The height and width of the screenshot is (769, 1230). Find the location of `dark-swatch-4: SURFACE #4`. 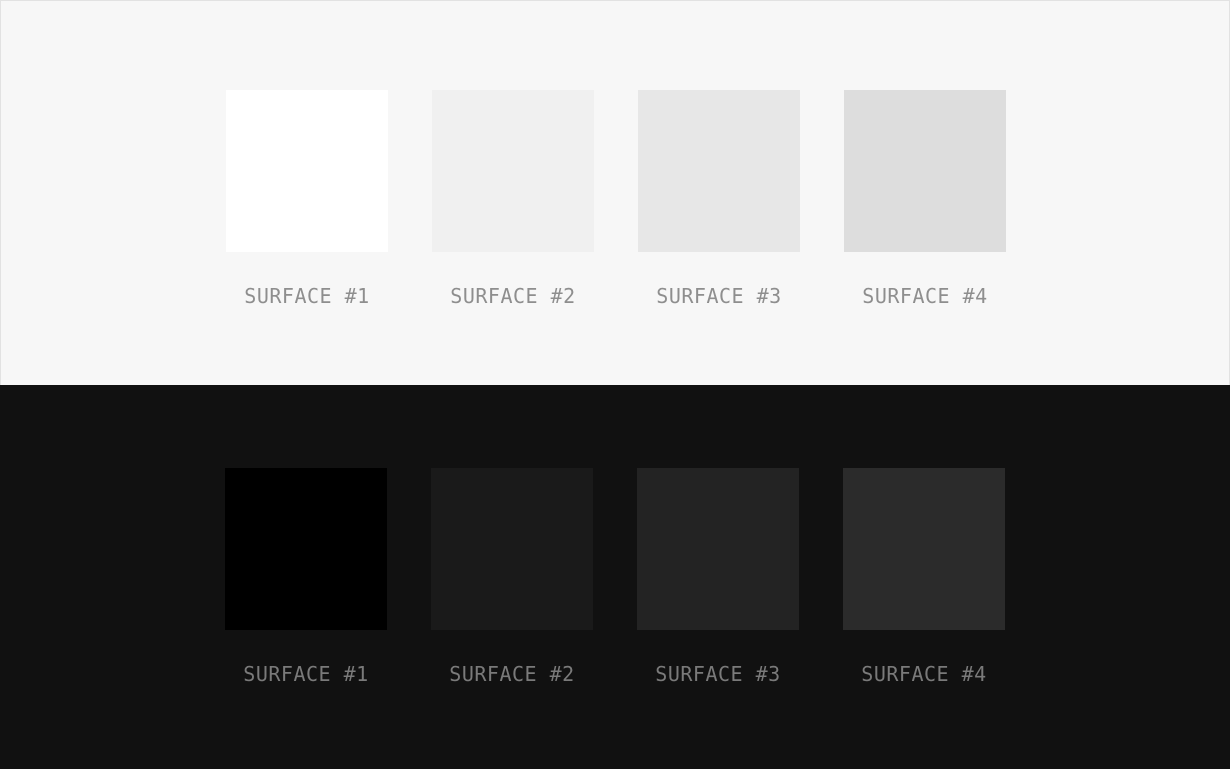

dark-swatch-4: SURFACE #4 is located at coordinates (924, 577).